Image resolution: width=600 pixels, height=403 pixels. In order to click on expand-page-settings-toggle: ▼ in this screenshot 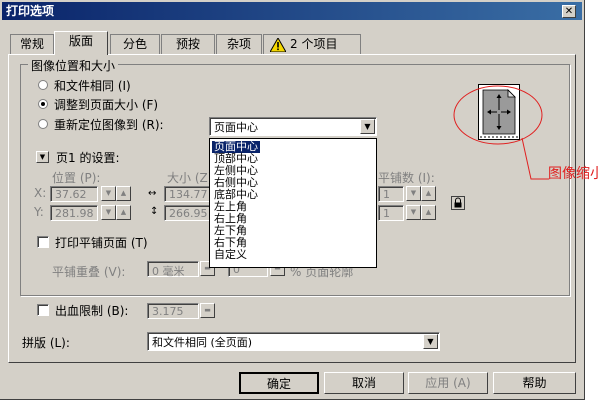, I will do `click(42, 157)`.